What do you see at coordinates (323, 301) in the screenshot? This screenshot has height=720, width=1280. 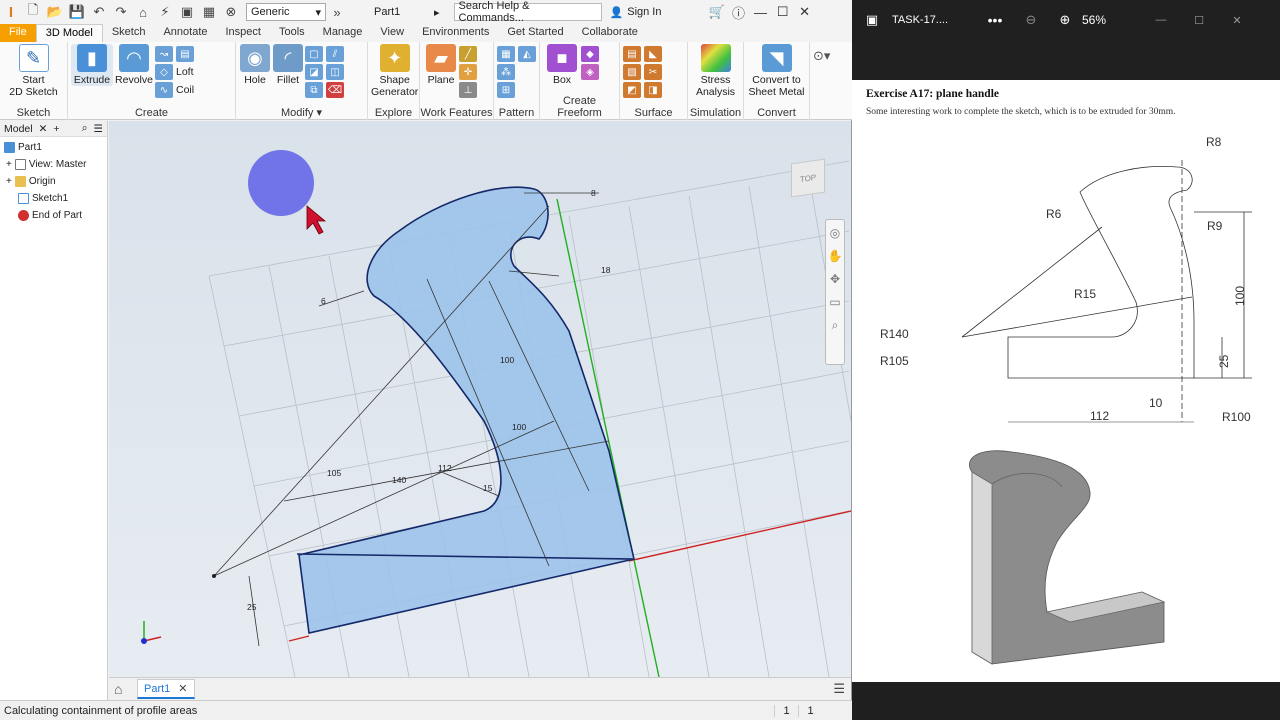 I see `dim-label-6: 6` at bounding box center [323, 301].